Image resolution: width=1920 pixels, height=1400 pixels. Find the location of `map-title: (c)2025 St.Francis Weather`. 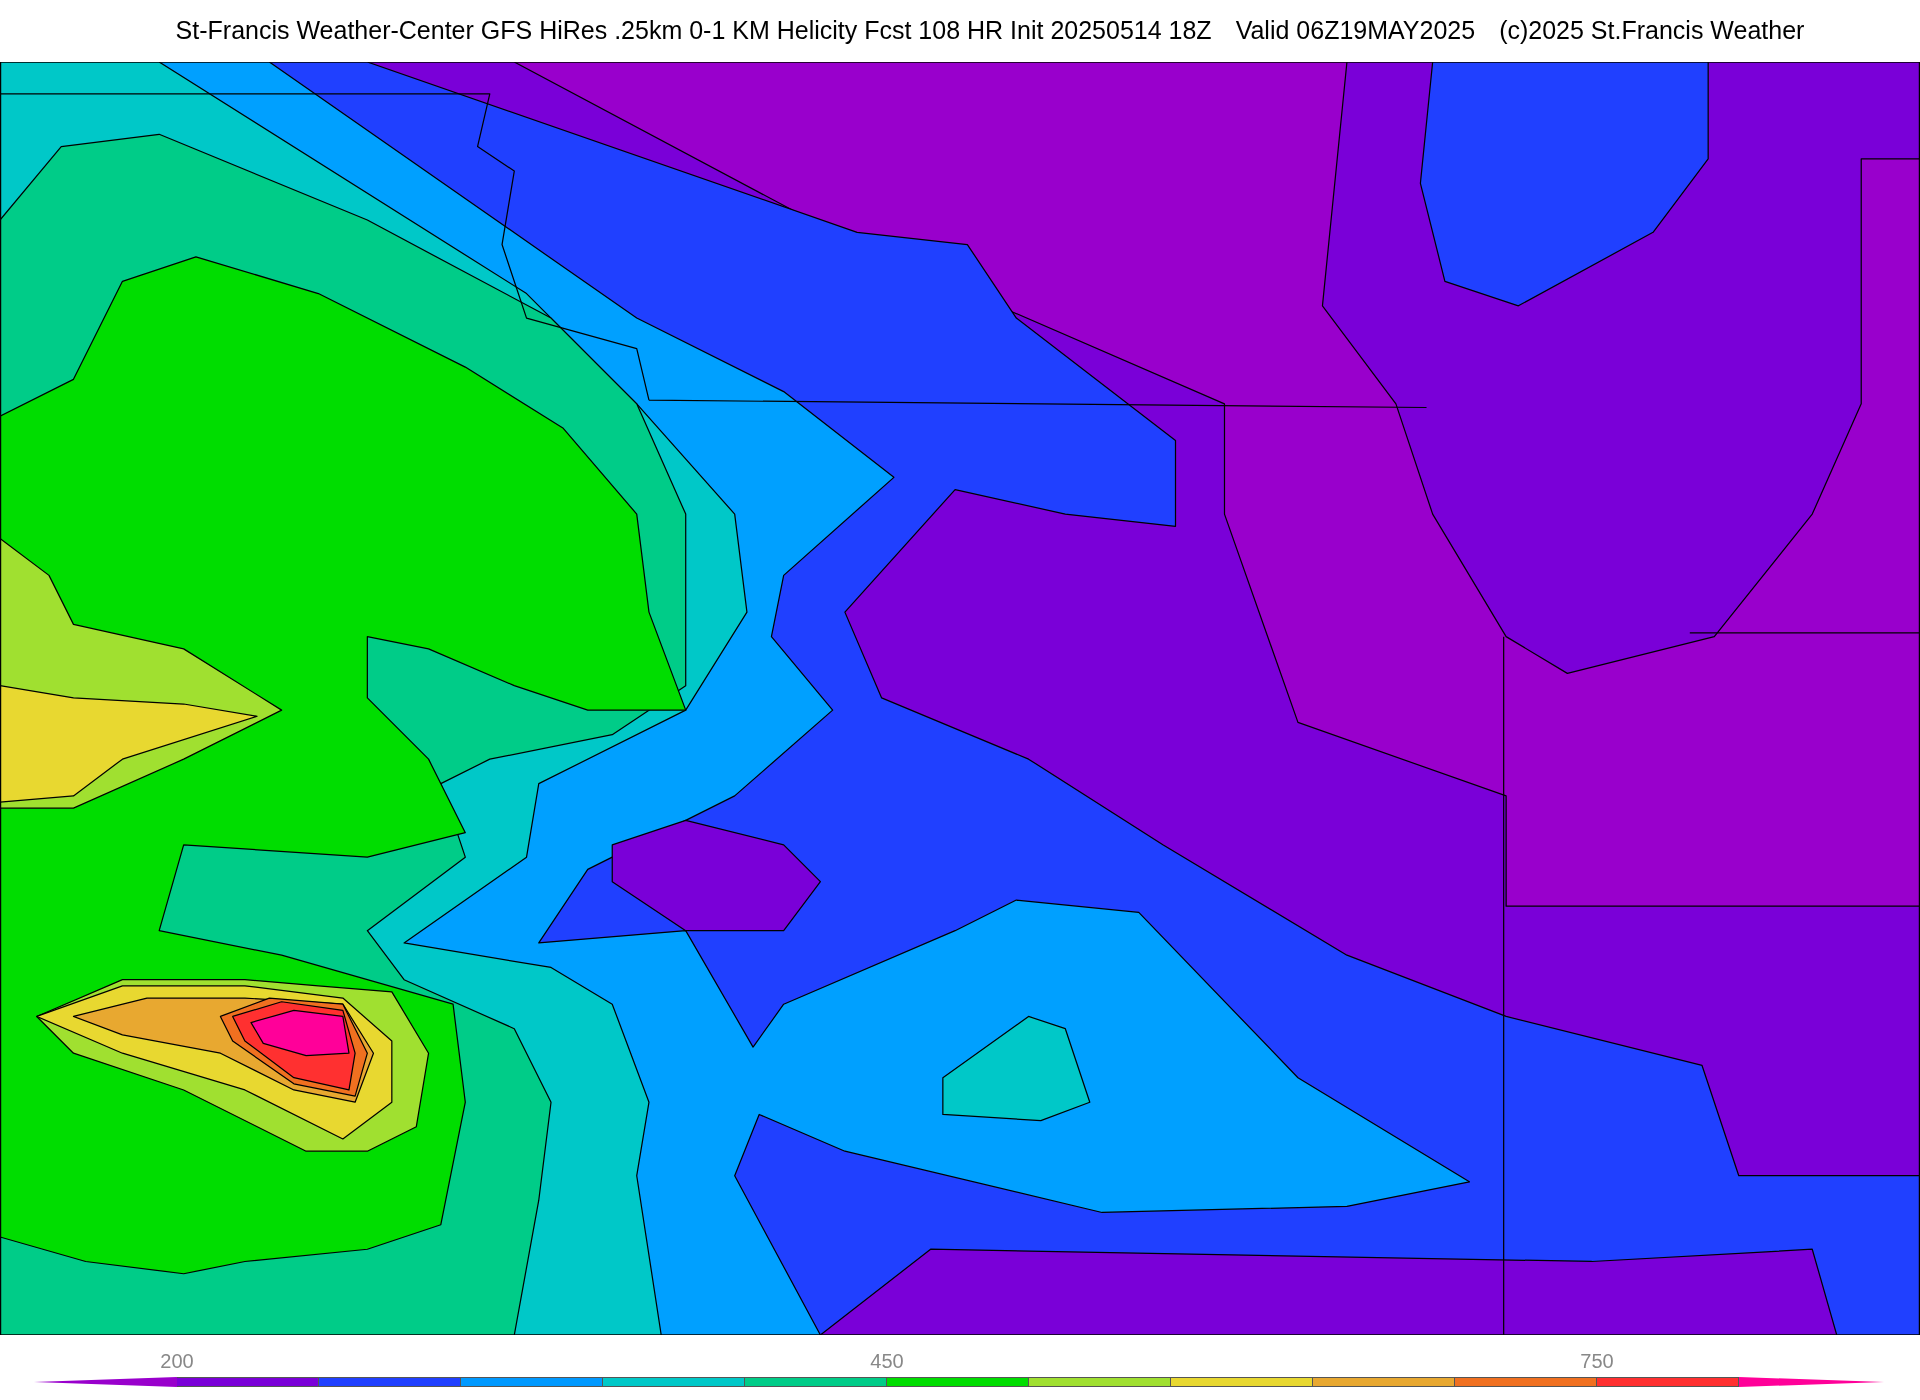

map-title: (c)2025 St.Francis Weather is located at coordinates (1652, 31).